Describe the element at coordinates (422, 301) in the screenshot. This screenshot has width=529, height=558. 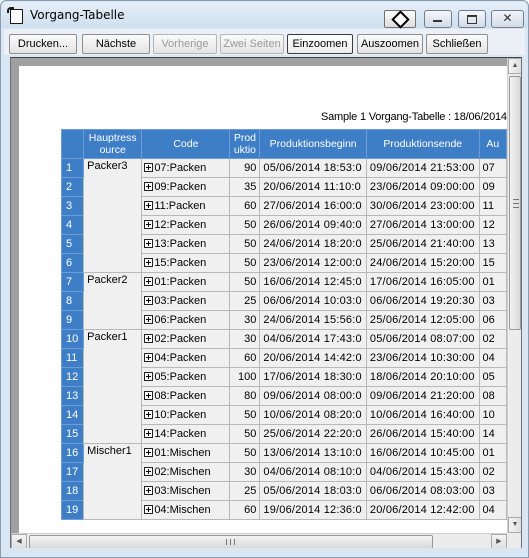
I see `production-end-cell: 06/06/2014 19:20:30` at that location.